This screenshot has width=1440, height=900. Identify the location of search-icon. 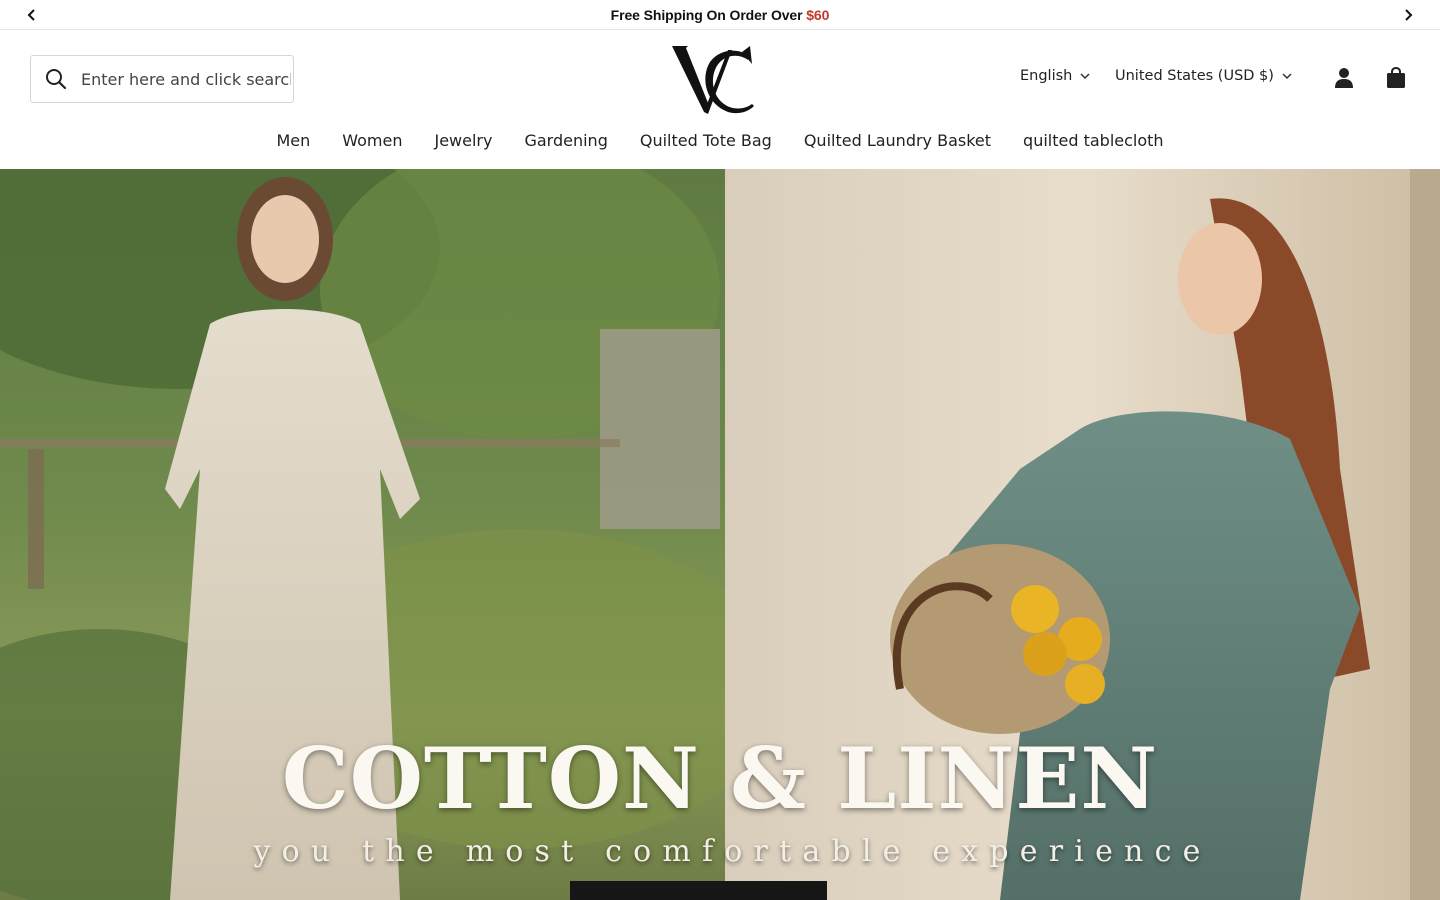
(56, 79).